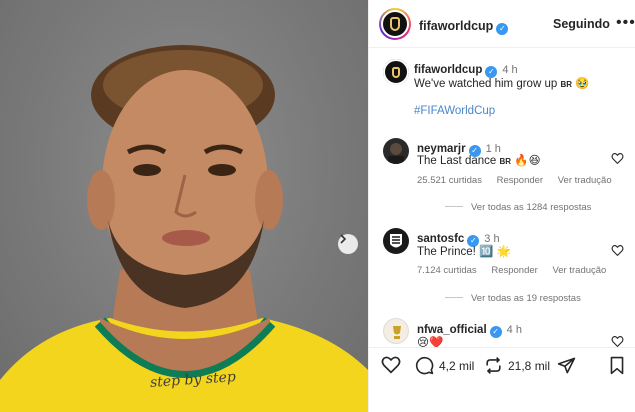 Image resolution: width=635 pixels, height=412 pixels. I want to click on like-button, so click(391, 365).